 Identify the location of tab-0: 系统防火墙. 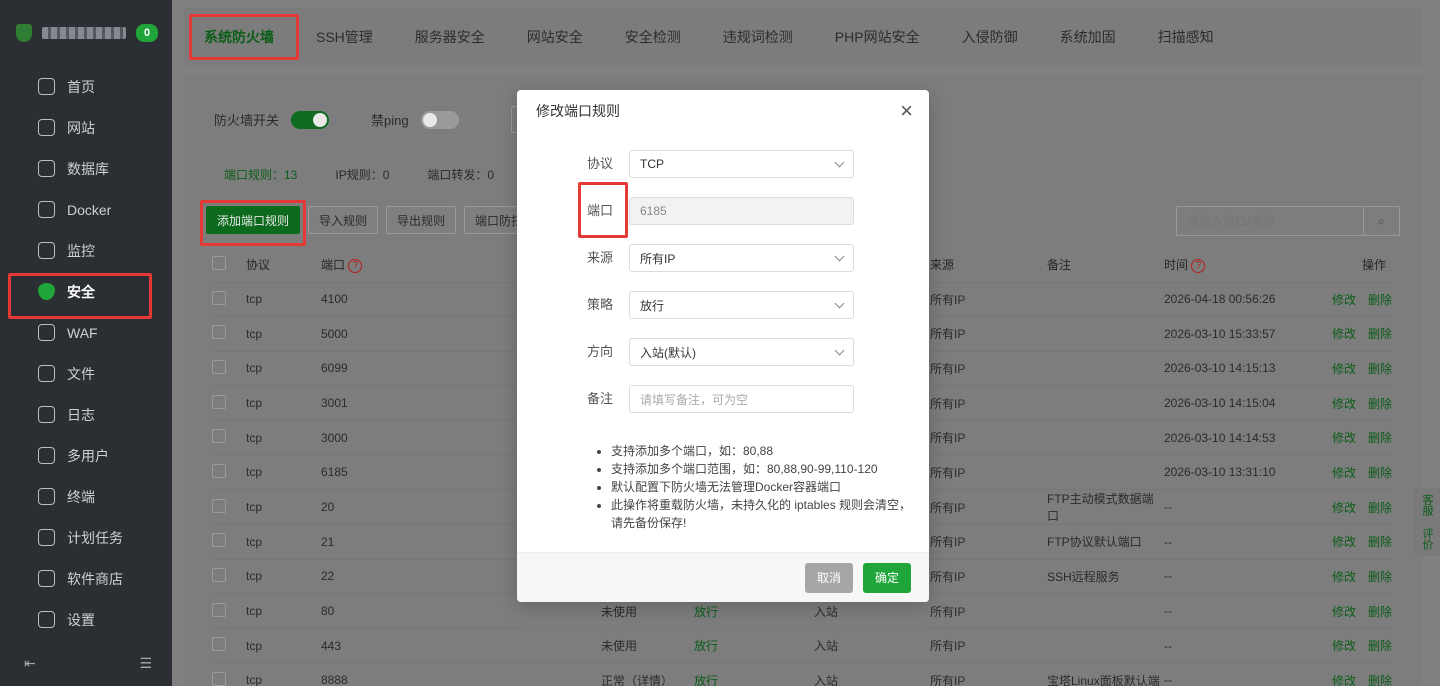
(244, 37).